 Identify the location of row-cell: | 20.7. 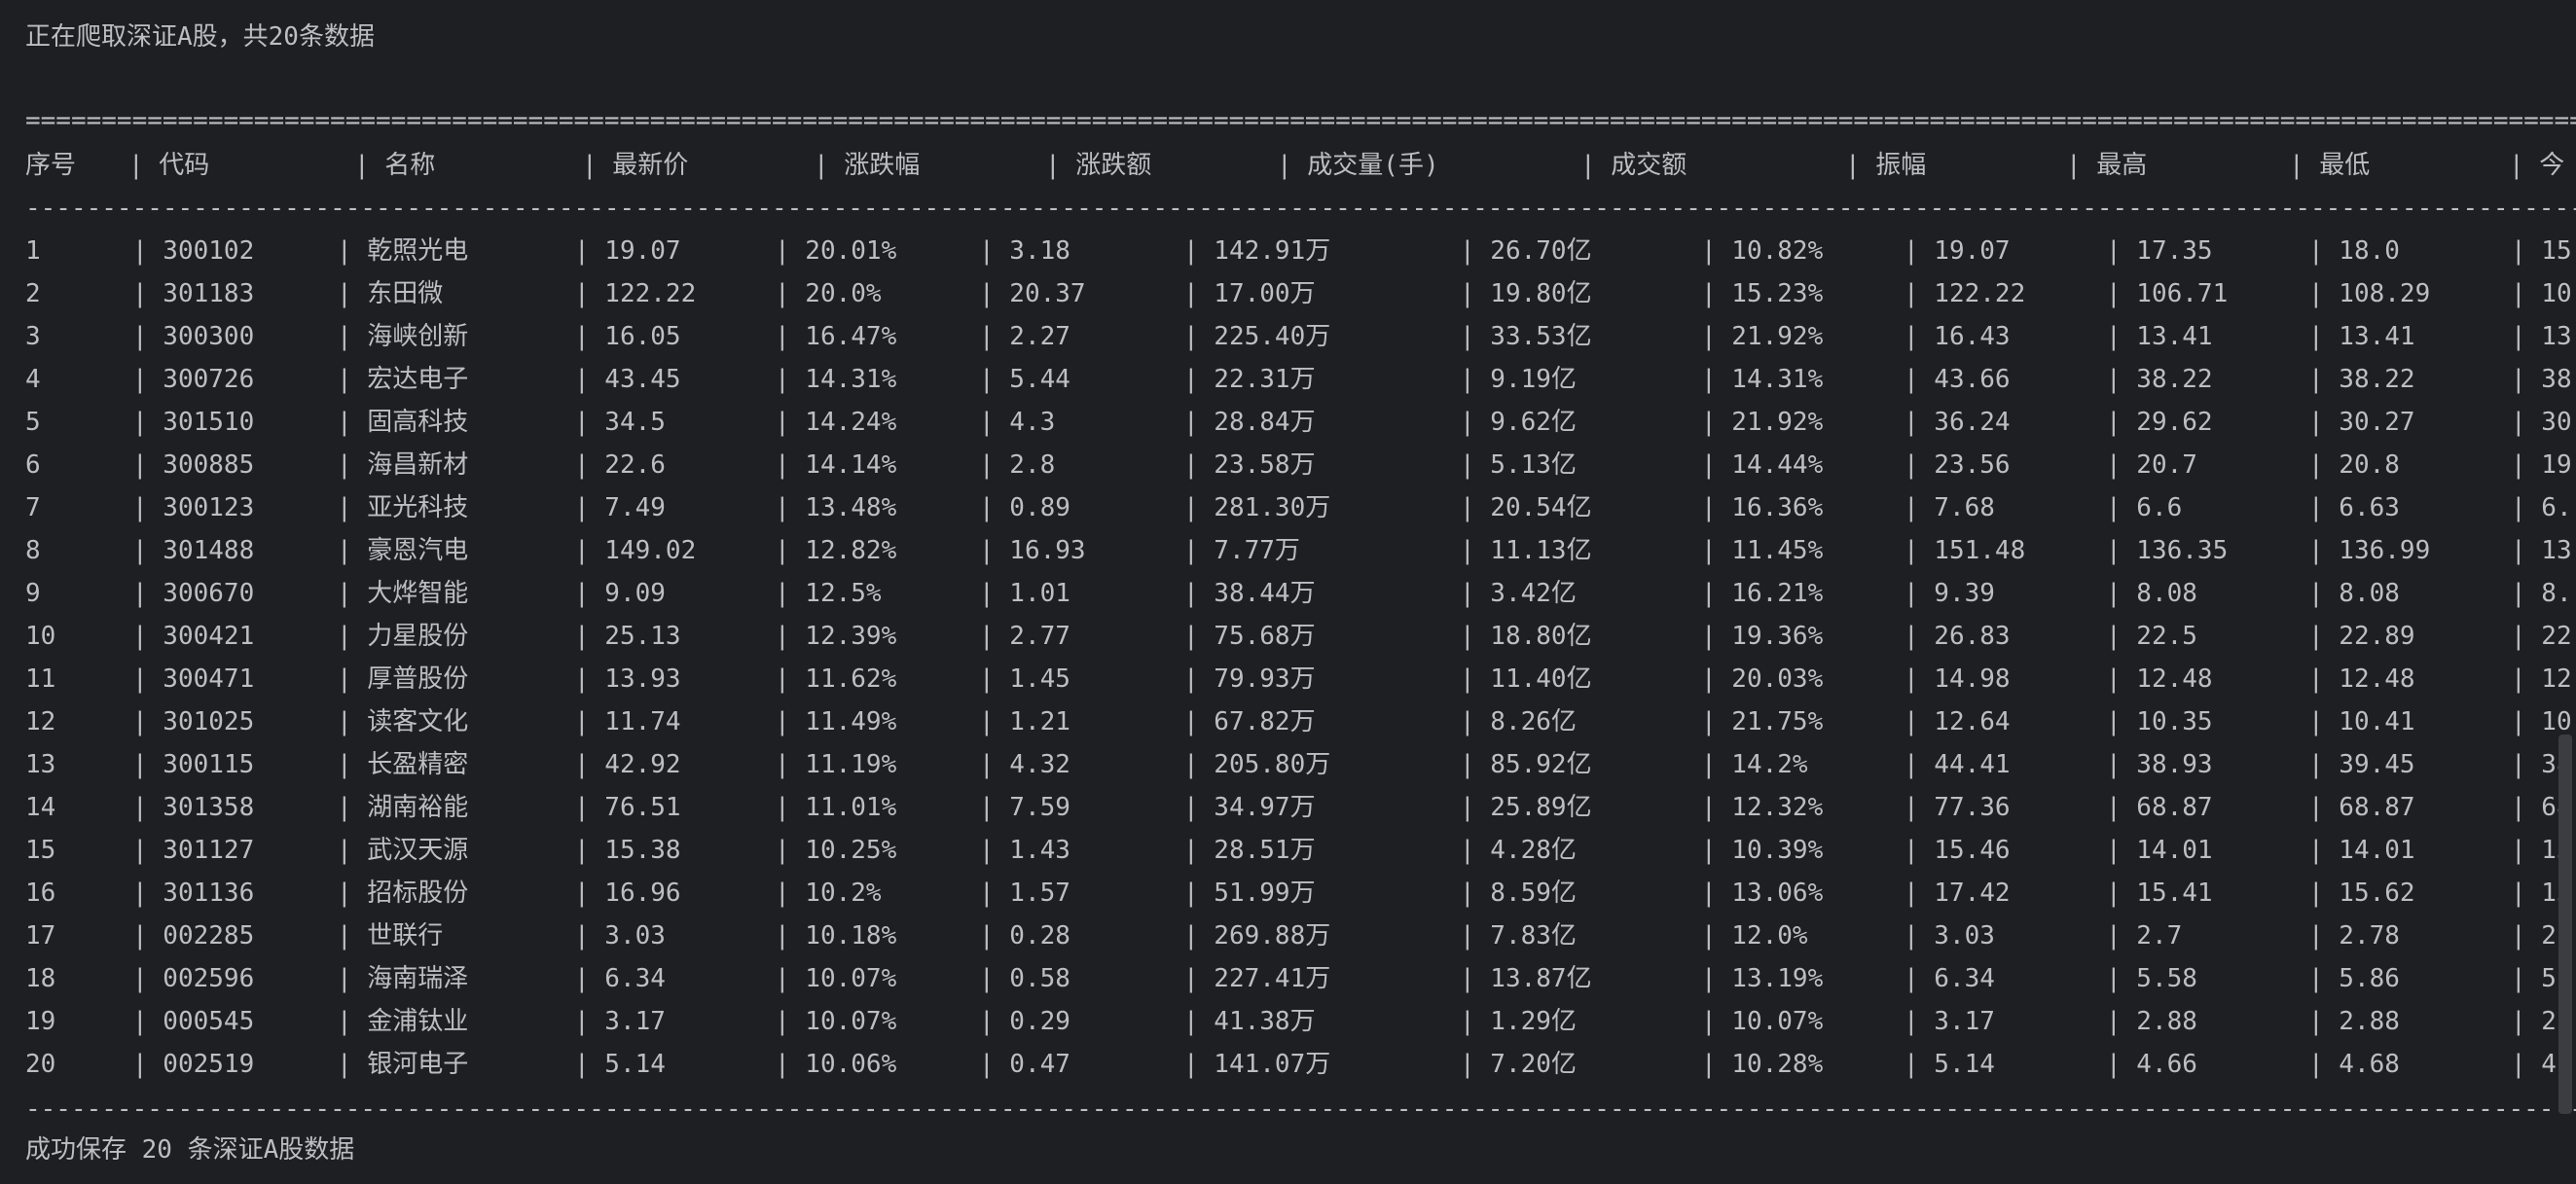
(2151, 465).